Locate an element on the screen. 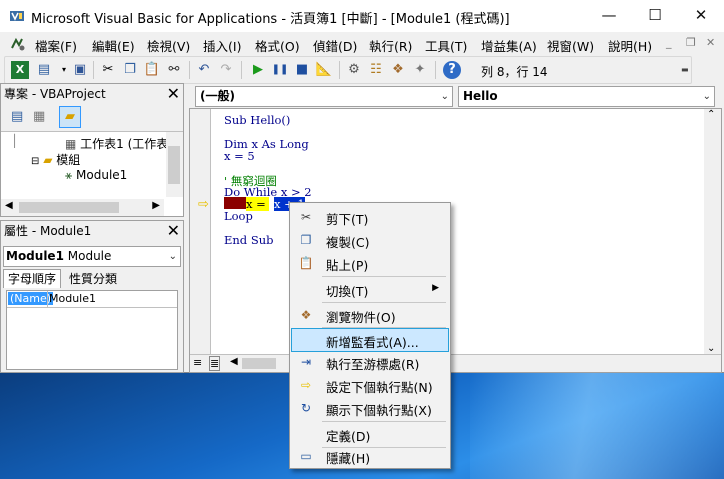 This screenshot has width=724, height=479. hide-icon: ▭ is located at coordinates (306, 456).